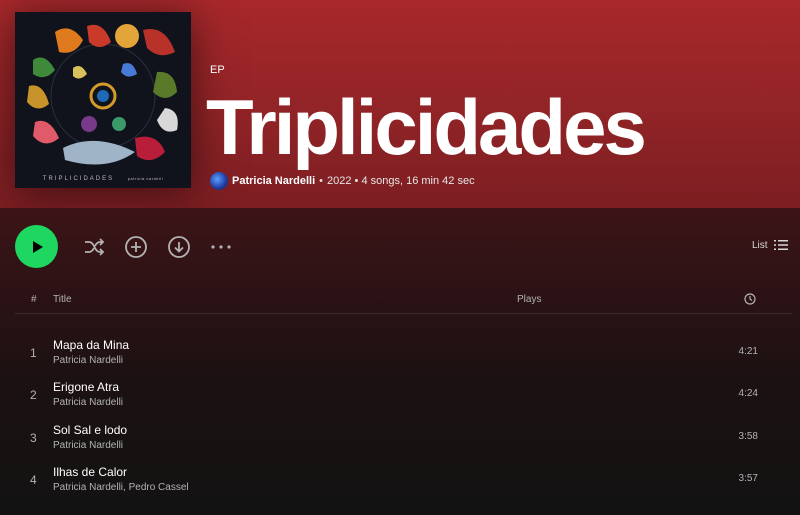 This screenshot has height=515, width=800. I want to click on track-number: 2, so click(33, 395).